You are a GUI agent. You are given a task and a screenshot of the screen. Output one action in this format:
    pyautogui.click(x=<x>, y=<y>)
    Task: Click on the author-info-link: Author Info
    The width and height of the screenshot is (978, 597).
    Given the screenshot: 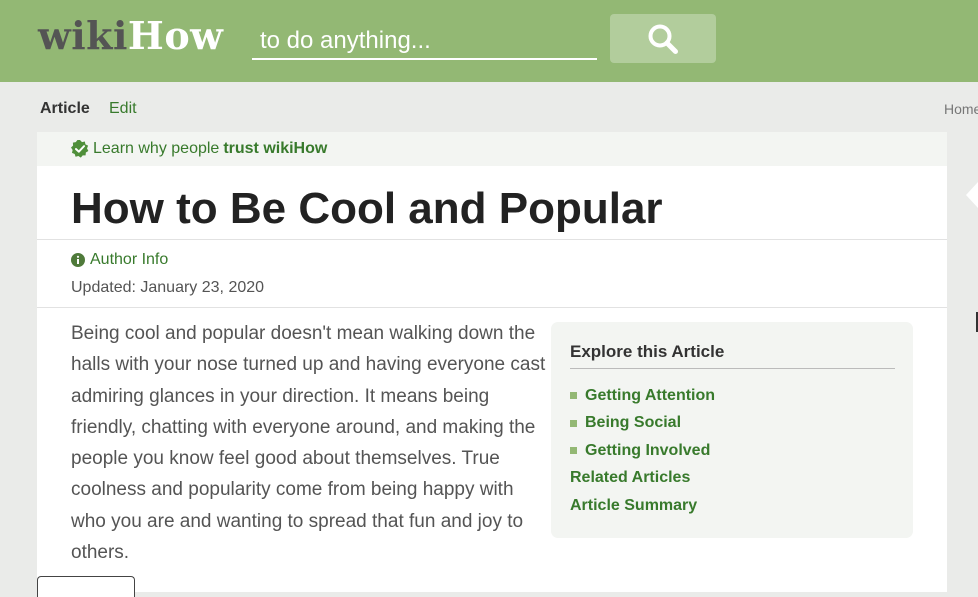 What is the action you would take?
    pyautogui.click(x=119, y=260)
    